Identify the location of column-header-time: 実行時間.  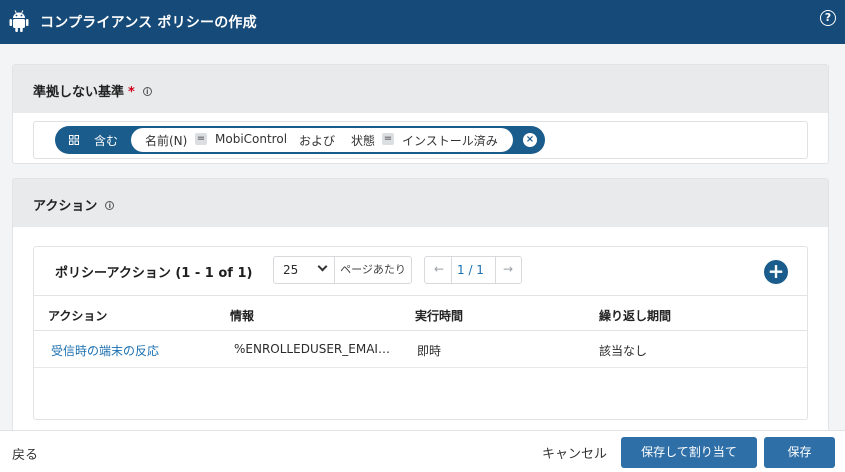
(439, 315).